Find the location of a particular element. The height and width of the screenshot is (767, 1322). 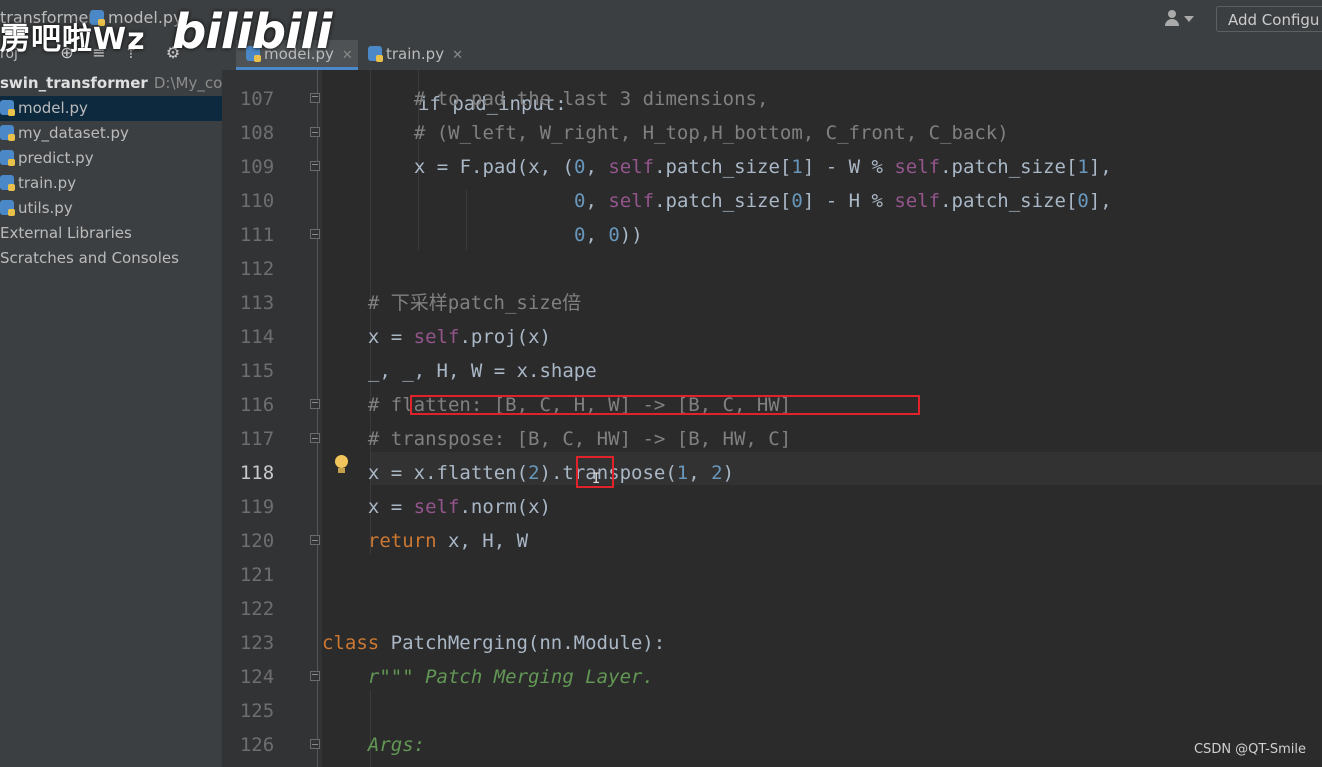

tree-item-label: my_dataset.py is located at coordinates (73, 133).